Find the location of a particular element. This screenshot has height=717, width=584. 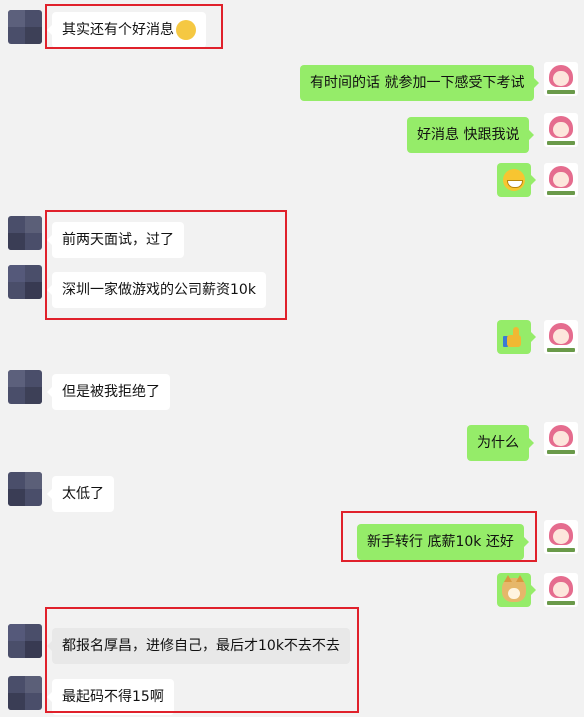

thumbs-up-emoji-icon is located at coordinates (513, 337).